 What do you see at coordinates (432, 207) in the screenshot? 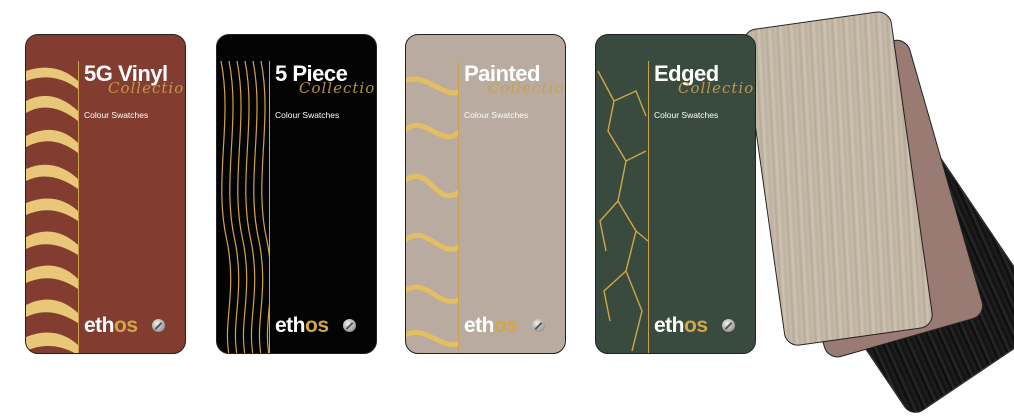
I see `marble-swirl-pattern` at bounding box center [432, 207].